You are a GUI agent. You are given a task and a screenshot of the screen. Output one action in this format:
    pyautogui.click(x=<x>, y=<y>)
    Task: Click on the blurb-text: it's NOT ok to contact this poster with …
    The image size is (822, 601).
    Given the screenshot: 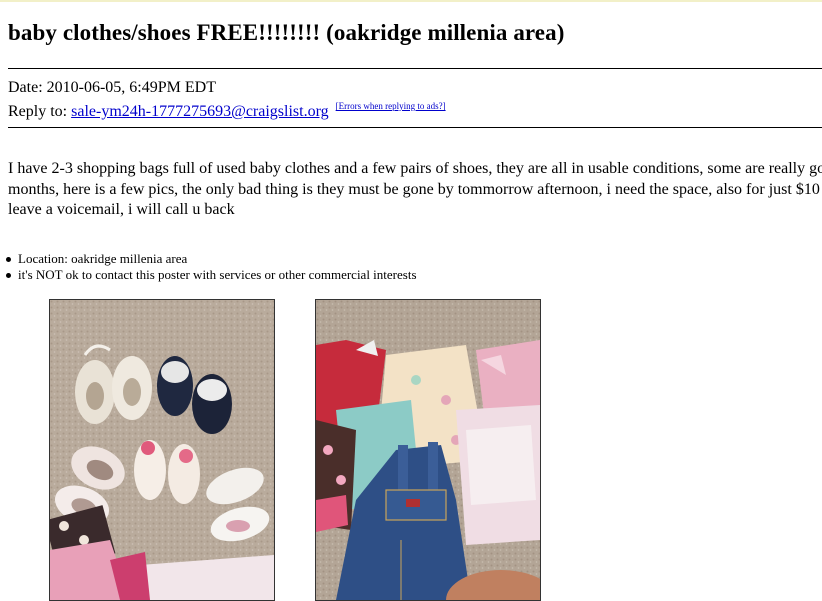 What is the action you would take?
    pyautogui.click(x=217, y=274)
    